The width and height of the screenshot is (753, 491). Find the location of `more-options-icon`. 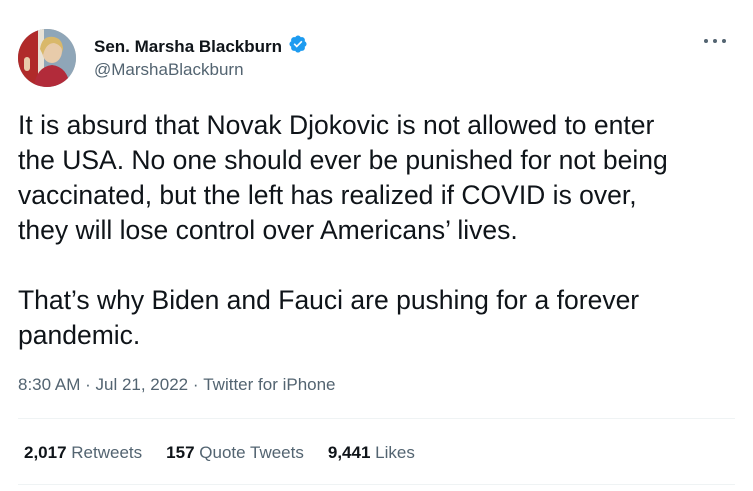

more-options-icon is located at coordinates (715, 41).